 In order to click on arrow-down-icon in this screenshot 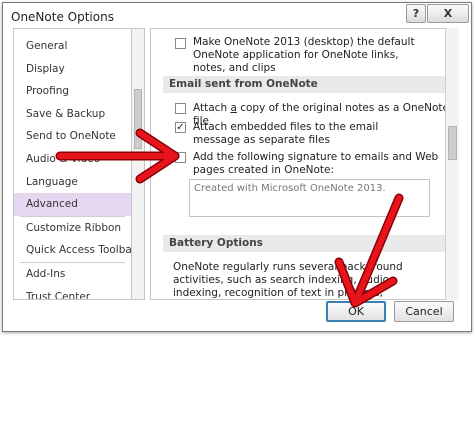, I will do `click(369, 250)`.